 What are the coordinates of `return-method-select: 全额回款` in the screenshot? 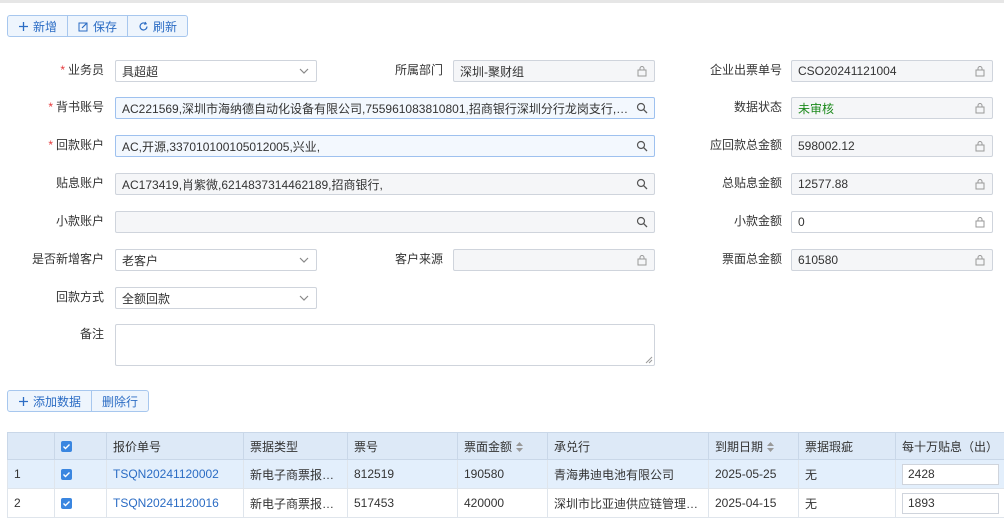 It's located at (216, 298).